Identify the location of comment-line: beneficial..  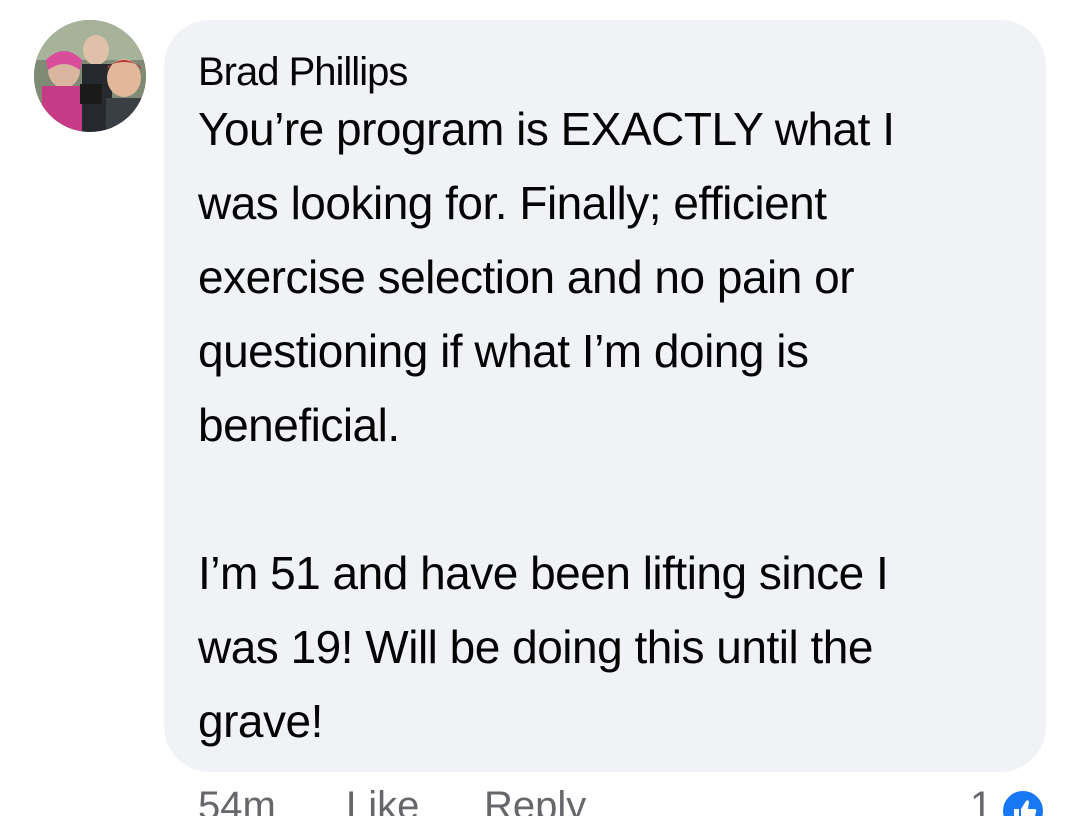
(299, 425).